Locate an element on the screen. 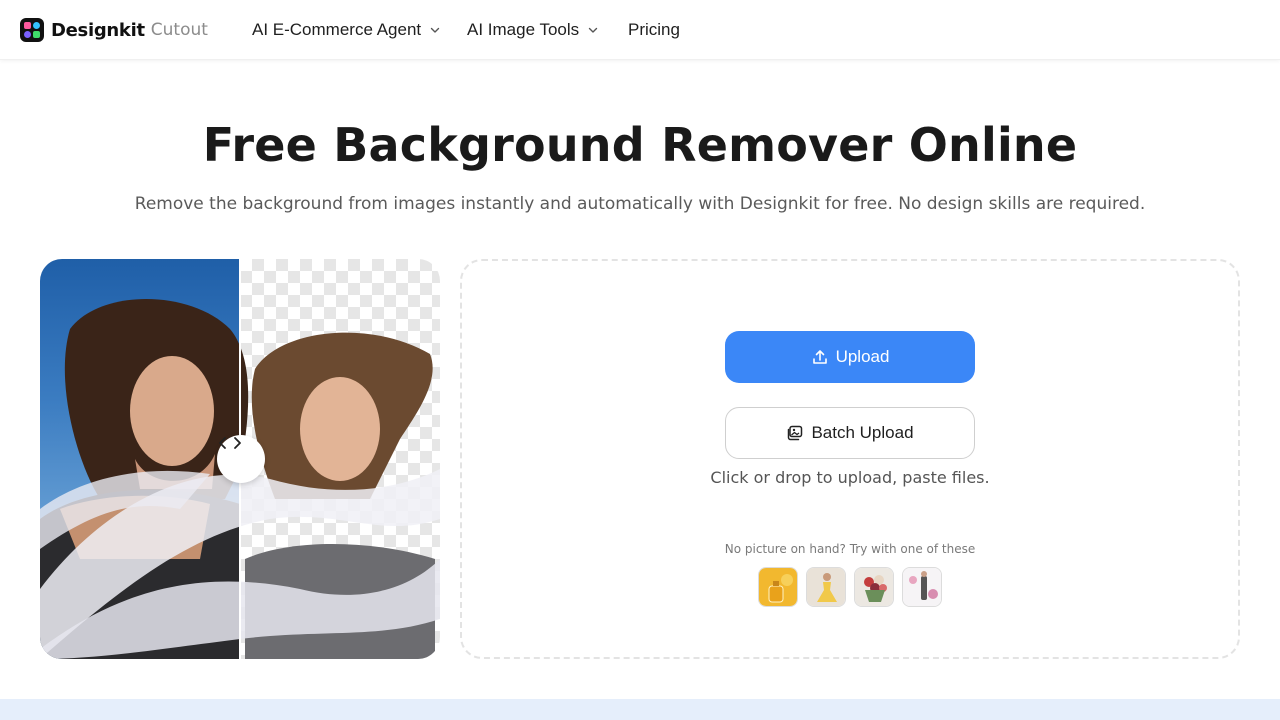 The height and width of the screenshot is (720, 1280). page-title: Free Background Remover Online is located at coordinates (640, 145).